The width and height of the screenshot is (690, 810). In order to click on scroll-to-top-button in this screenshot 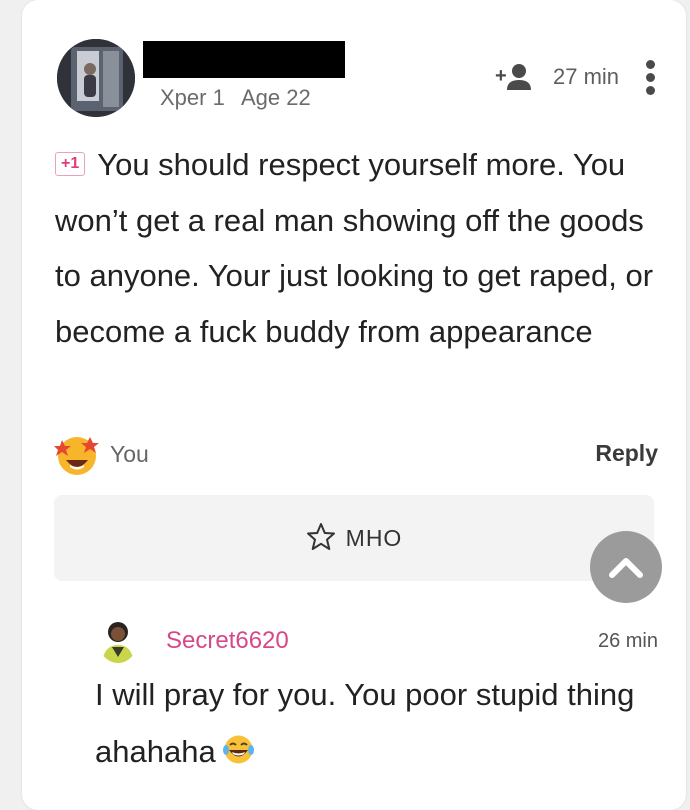, I will do `click(626, 567)`.